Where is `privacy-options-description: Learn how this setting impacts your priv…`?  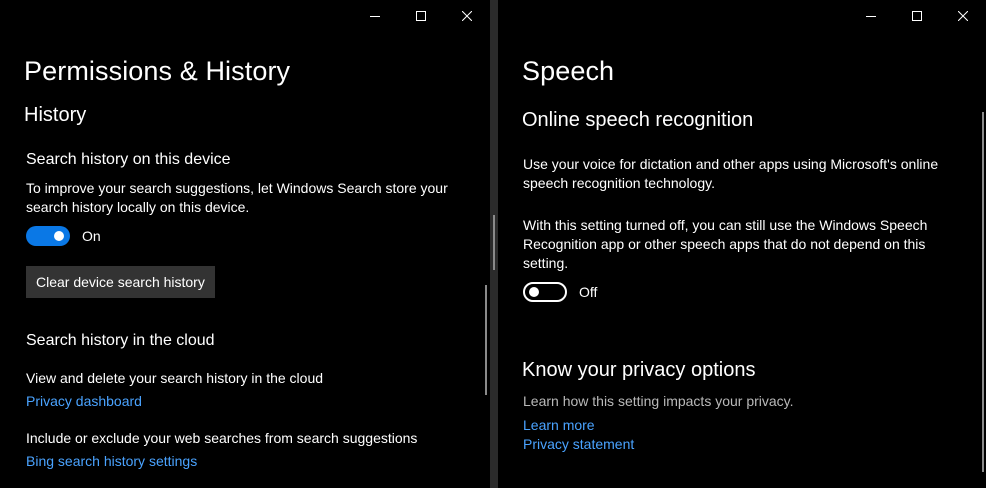 privacy-options-description: Learn how this setting impacts your priv… is located at coordinates (658, 401).